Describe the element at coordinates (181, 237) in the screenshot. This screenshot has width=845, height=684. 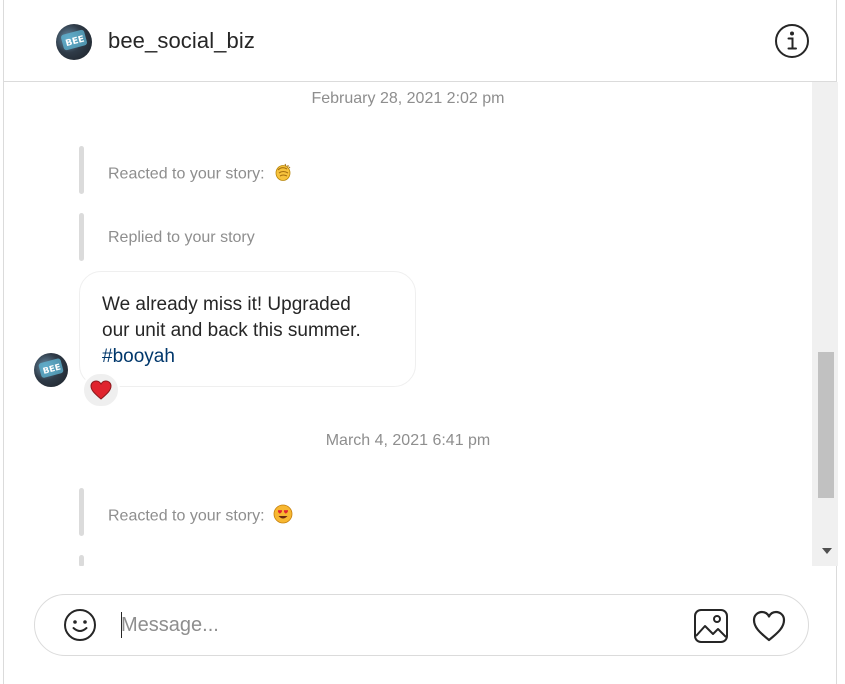
I see `story-reply-text: Replied to your story` at that location.